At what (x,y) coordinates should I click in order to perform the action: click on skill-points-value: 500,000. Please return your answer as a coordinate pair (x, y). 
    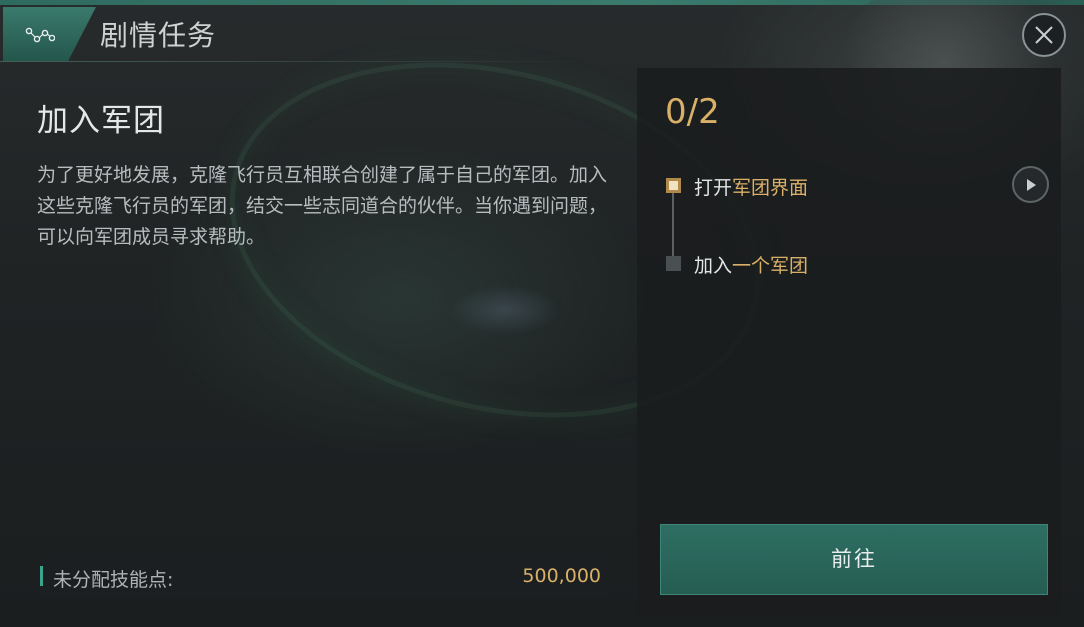
    Looking at the image, I should click on (561, 576).